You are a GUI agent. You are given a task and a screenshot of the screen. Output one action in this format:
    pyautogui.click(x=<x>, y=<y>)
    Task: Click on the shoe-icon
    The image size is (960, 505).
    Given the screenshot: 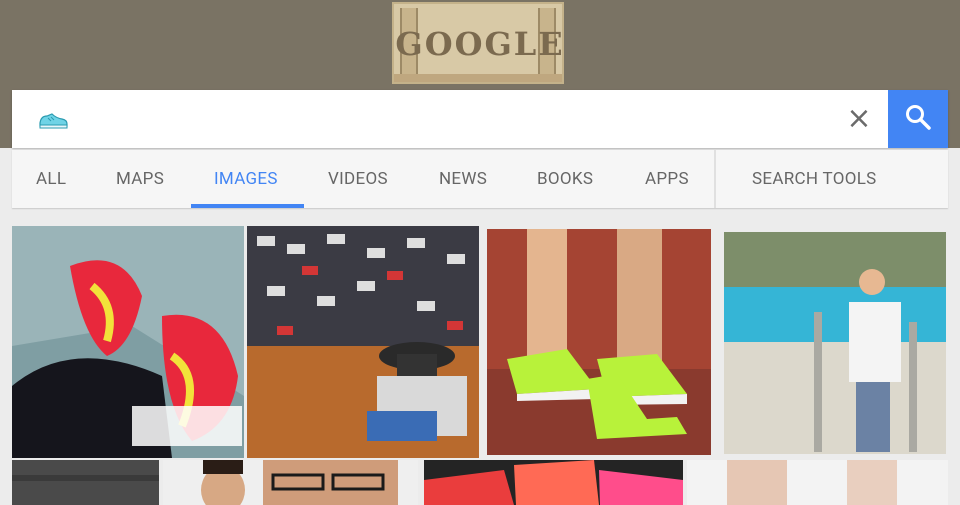 What is the action you would take?
    pyautogui.click(x=53, y=120)
    